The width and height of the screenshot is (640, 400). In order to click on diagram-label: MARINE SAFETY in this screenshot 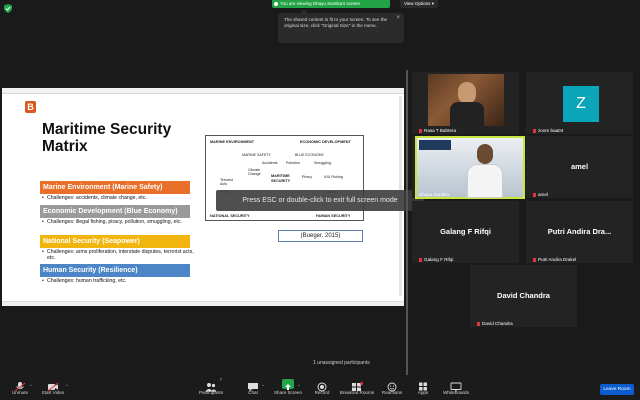, I will do `click(256, 155)`.